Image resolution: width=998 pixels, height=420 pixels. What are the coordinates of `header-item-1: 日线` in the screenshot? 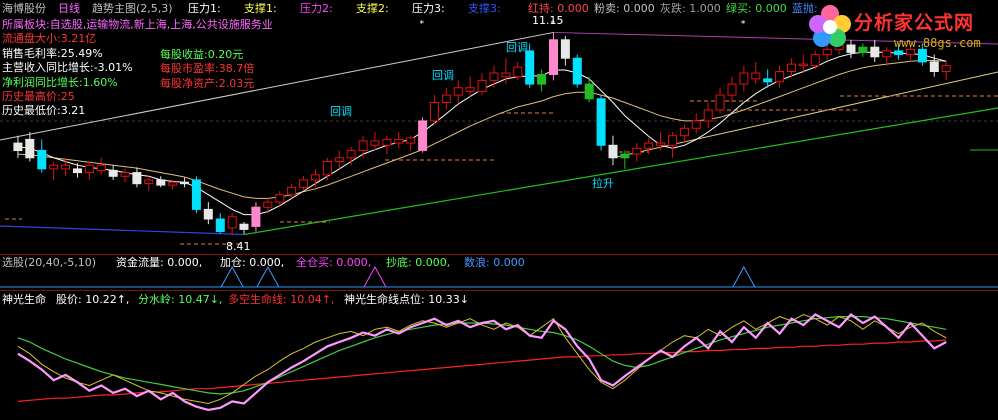 It's located at (69, 8).